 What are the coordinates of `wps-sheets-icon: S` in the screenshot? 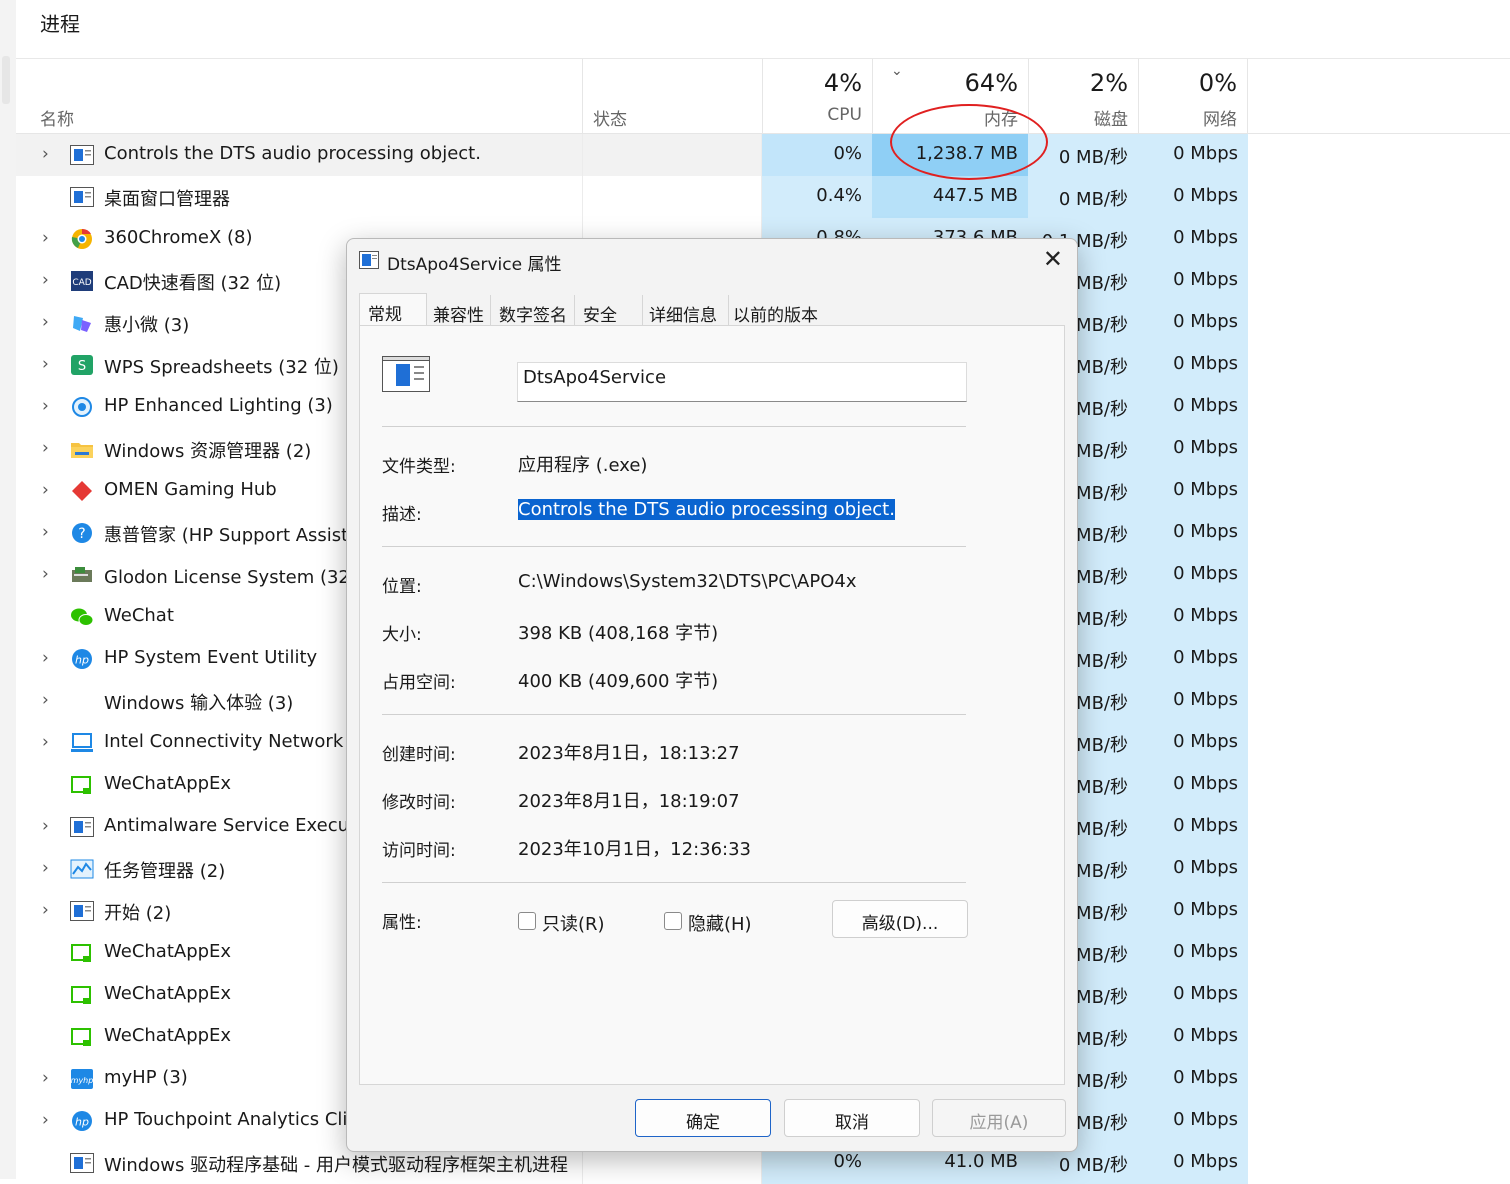 It's located at (82, 365).